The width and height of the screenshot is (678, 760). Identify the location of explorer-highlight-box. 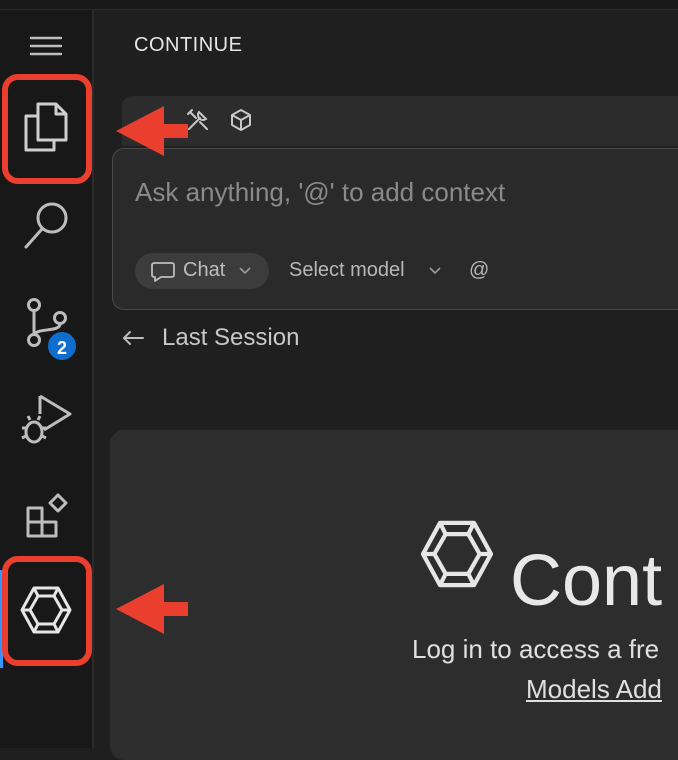
(47, 129).